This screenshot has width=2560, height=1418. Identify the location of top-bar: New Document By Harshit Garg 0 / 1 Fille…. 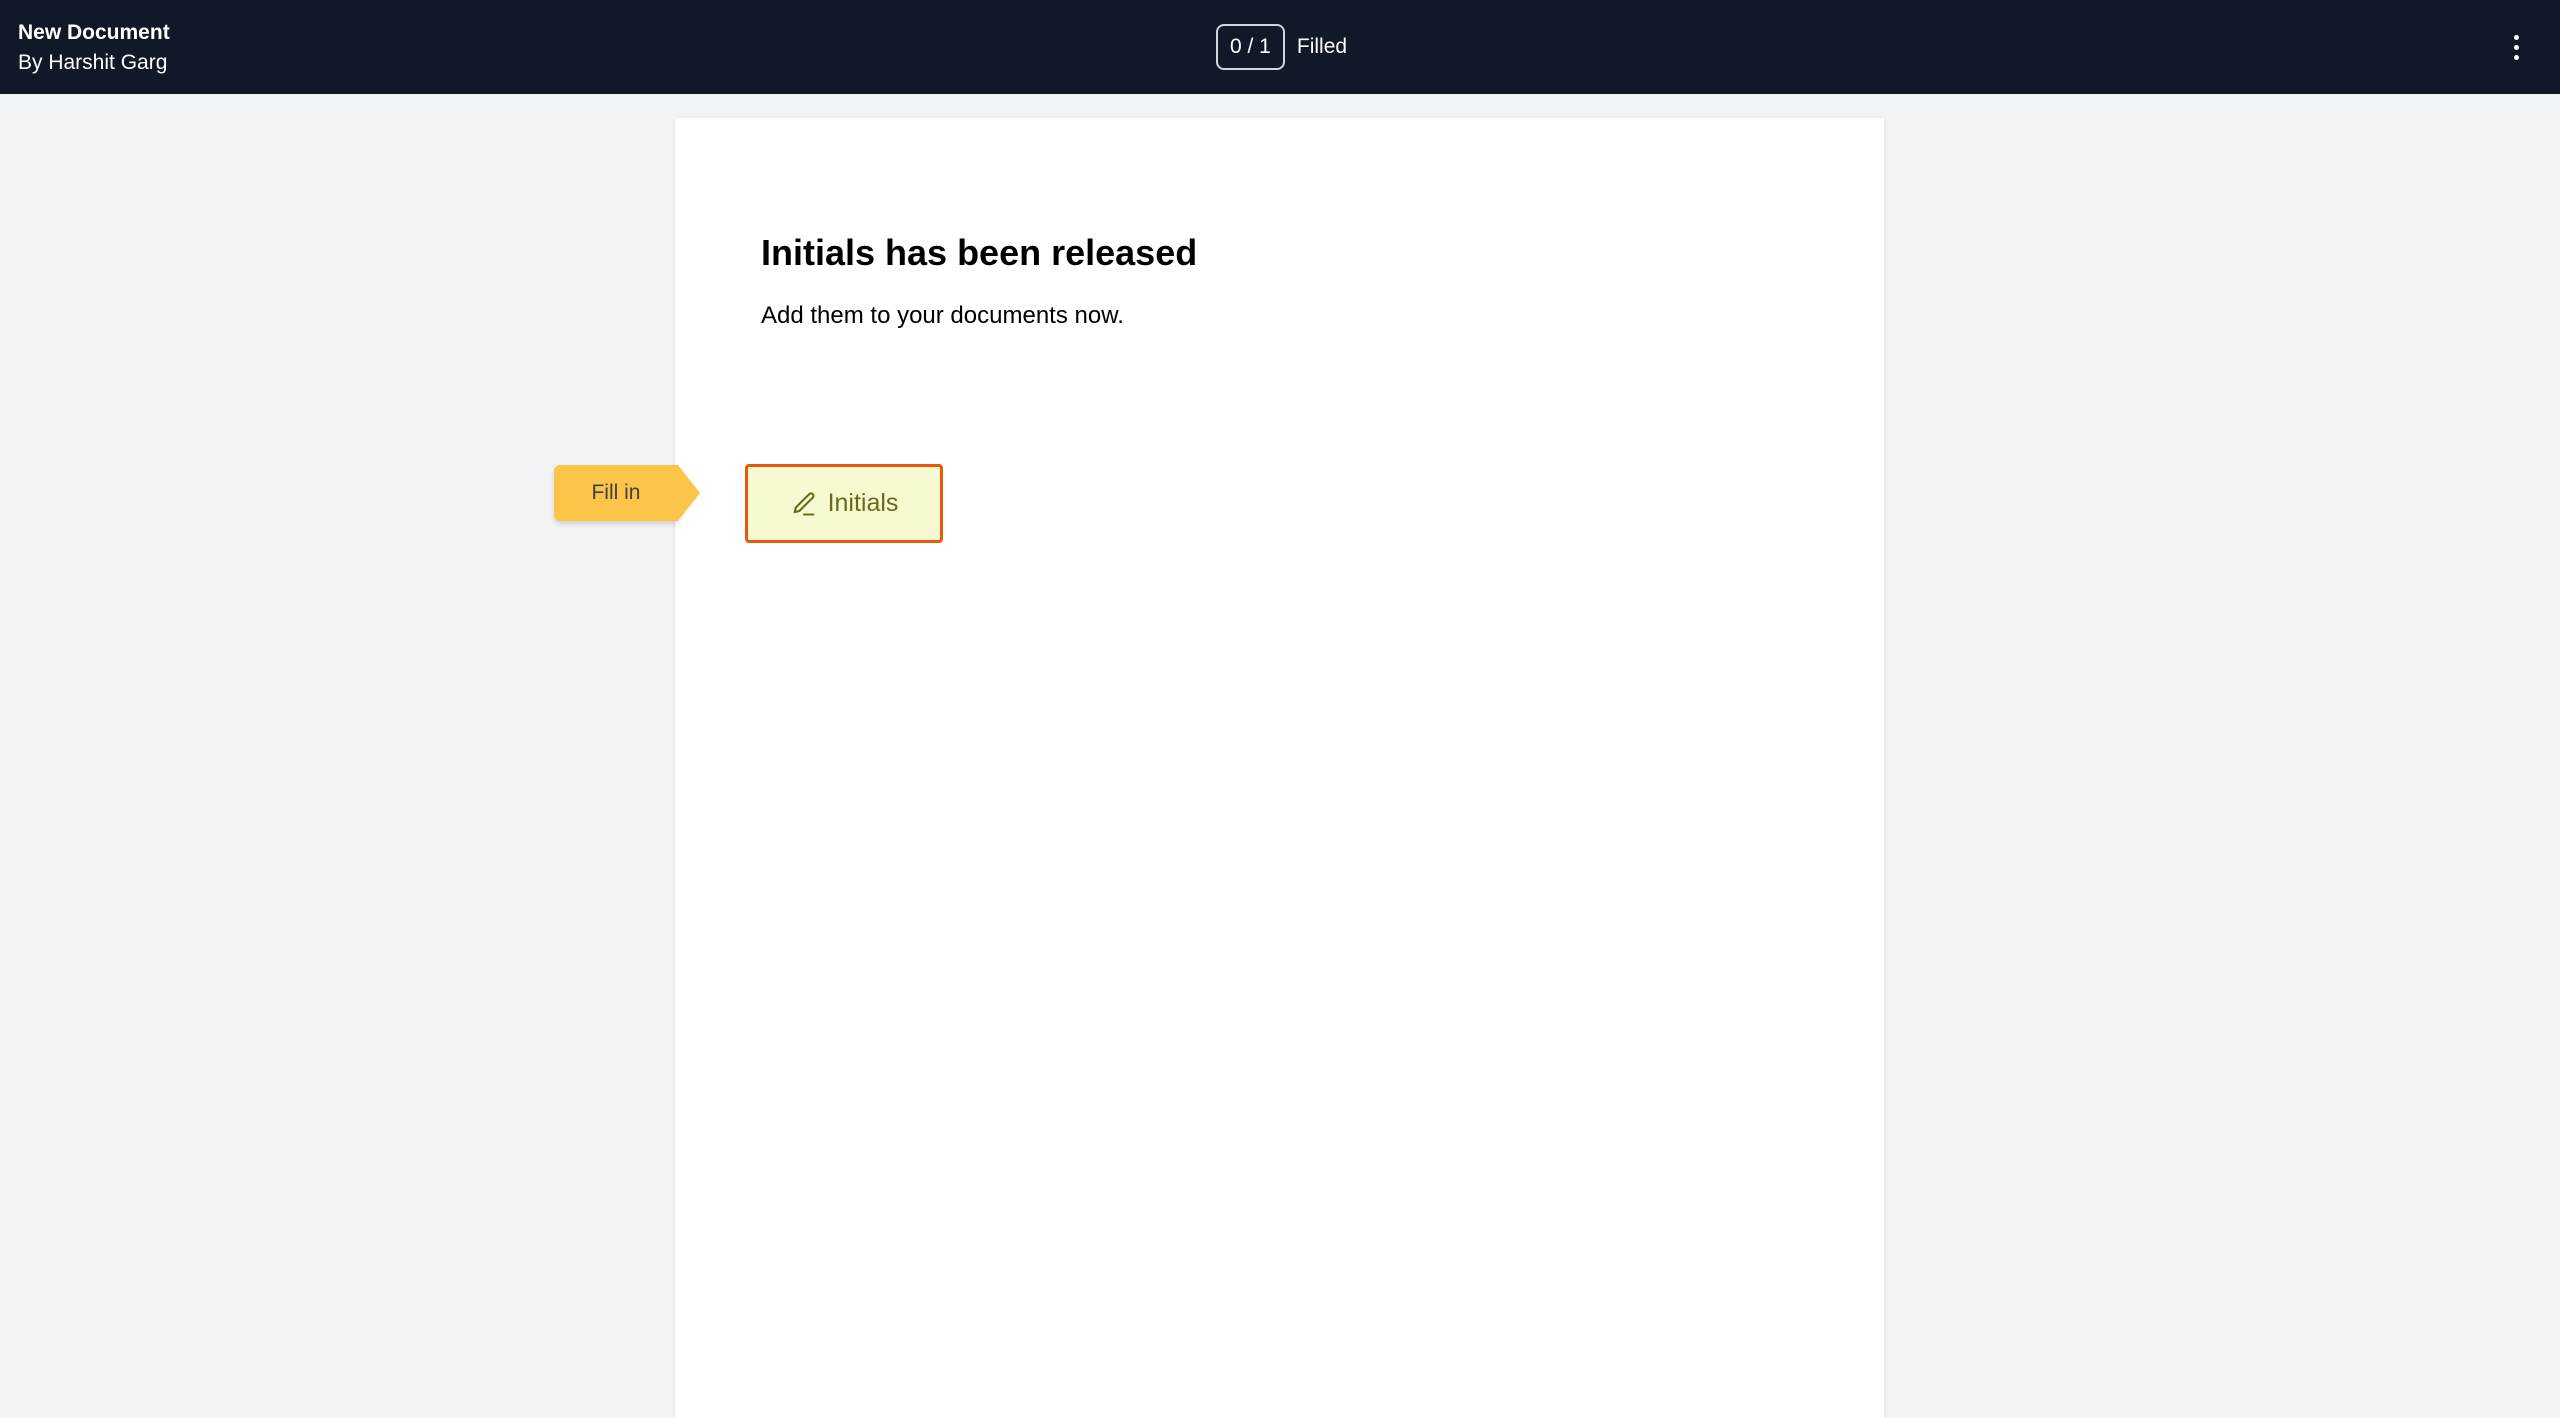
(1280, 47).